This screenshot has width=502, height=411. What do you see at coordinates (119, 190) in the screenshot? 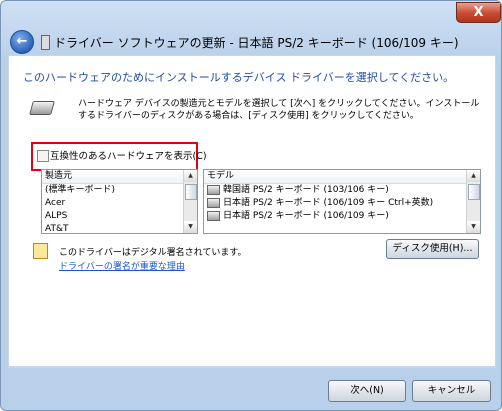
I see `manufacturer-item: (標準キーボード)` at bounding box center [119, 190].